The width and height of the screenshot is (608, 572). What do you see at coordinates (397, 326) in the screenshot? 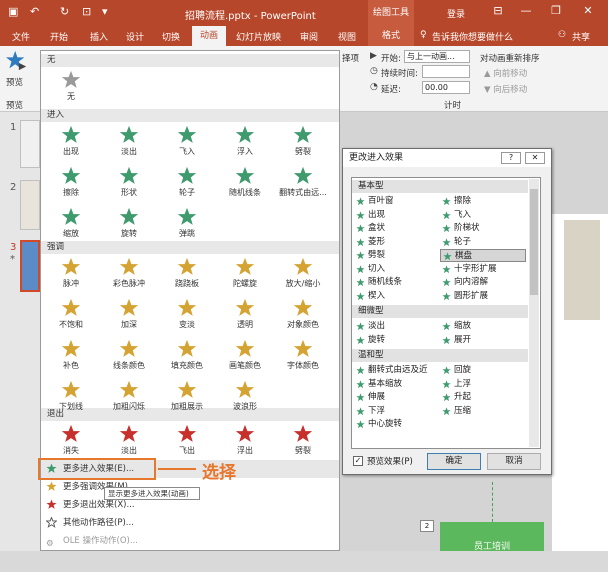
I see `effect-subtle-0: 淡出` at bounding box center [397, 326].